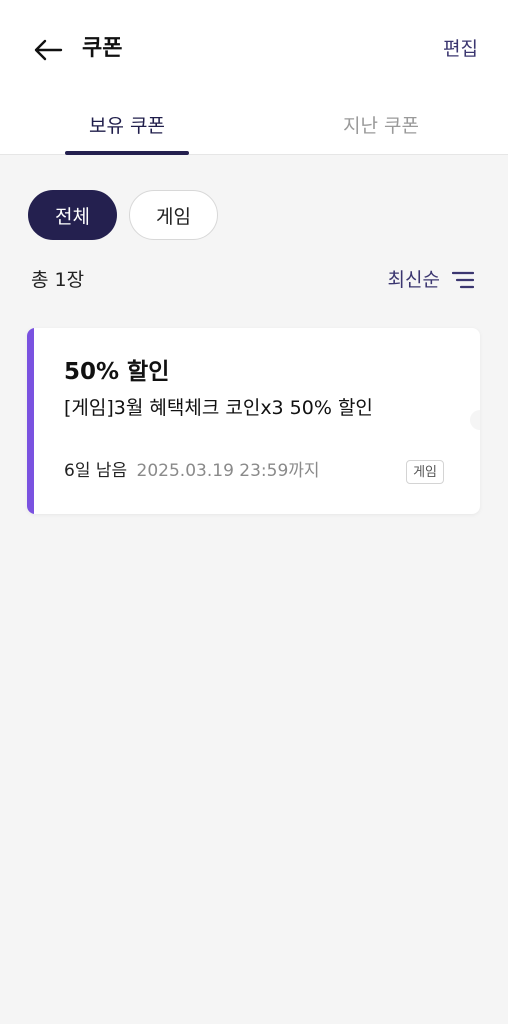 The height and width of the screenshot is (1024, 508). What do you see at coordinates (30, 421) in the screenshot?
I see `coupon-accent-bar` at bounding box center [30, 421].